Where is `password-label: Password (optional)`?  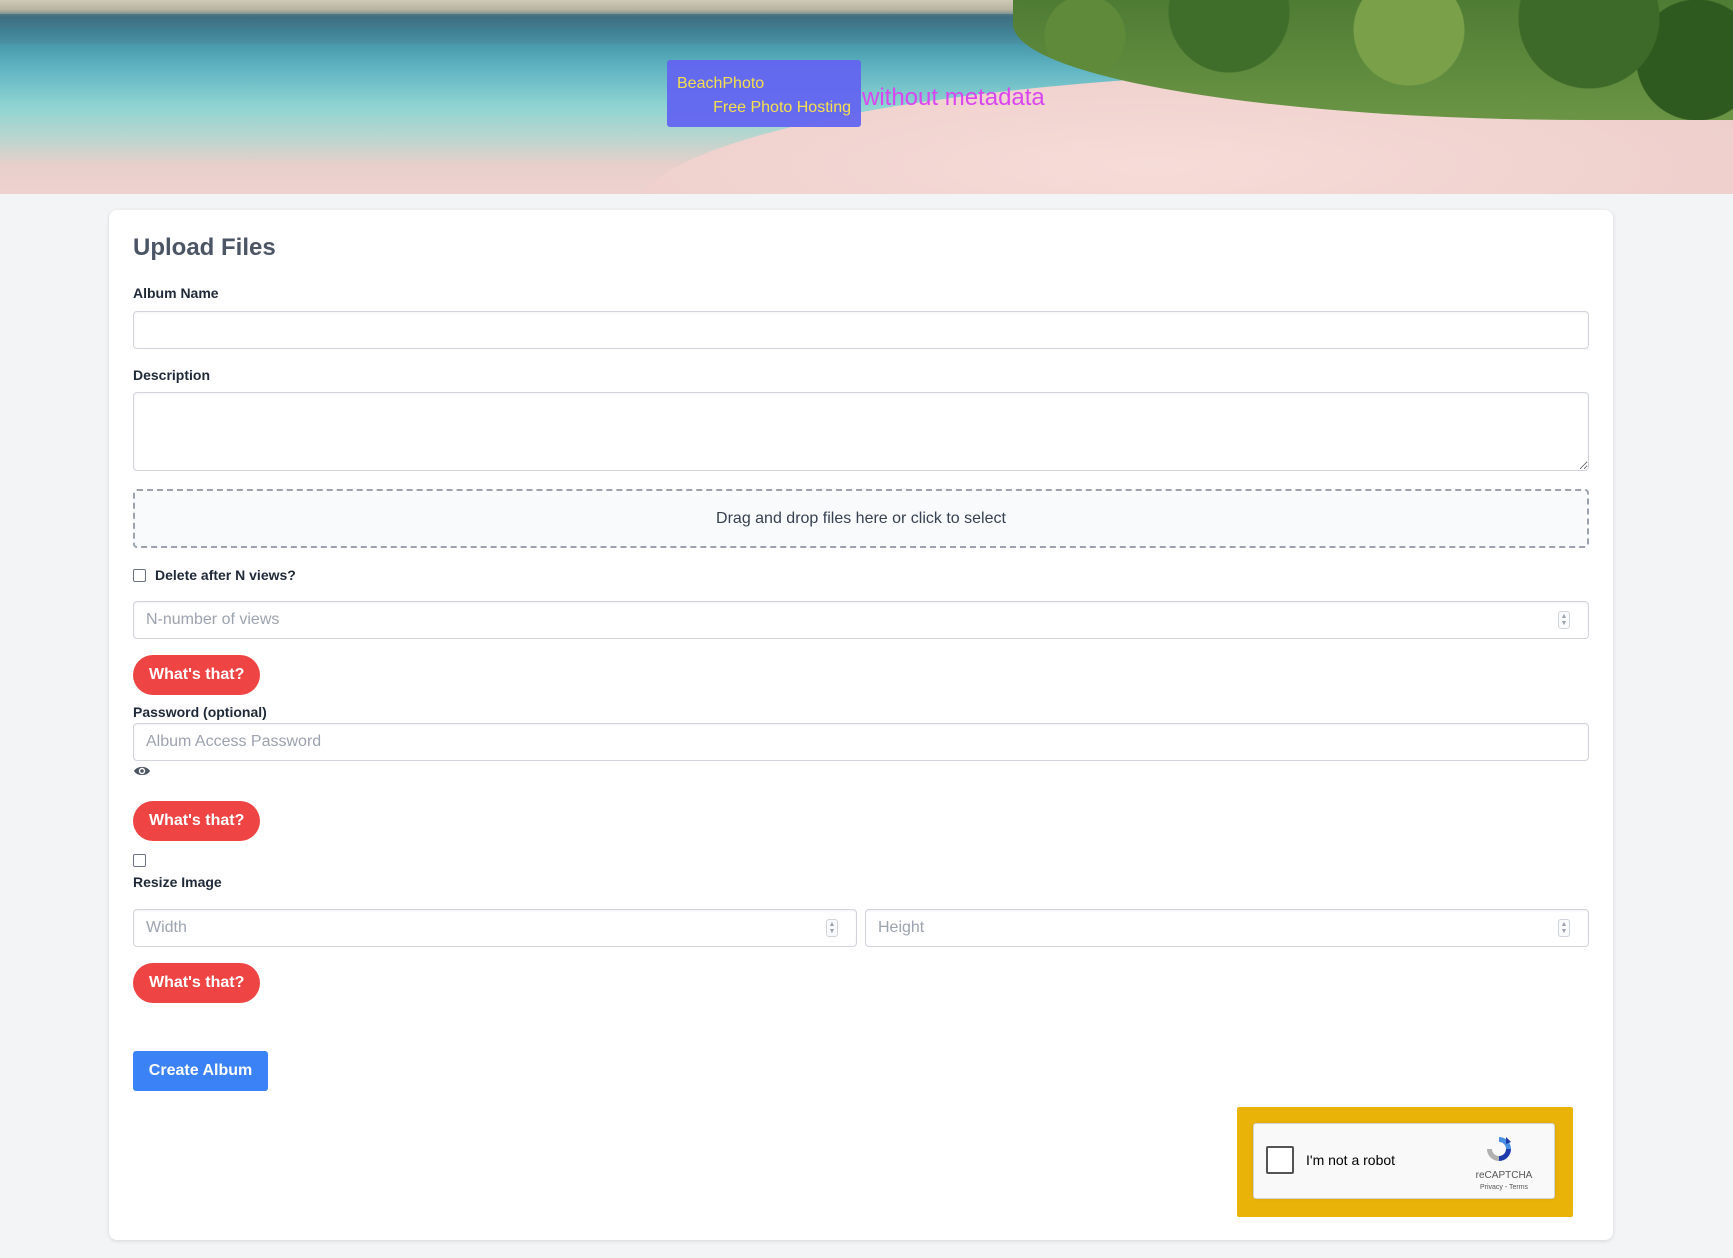 password-label: Password (optional) is located at coordinates (200, 712).